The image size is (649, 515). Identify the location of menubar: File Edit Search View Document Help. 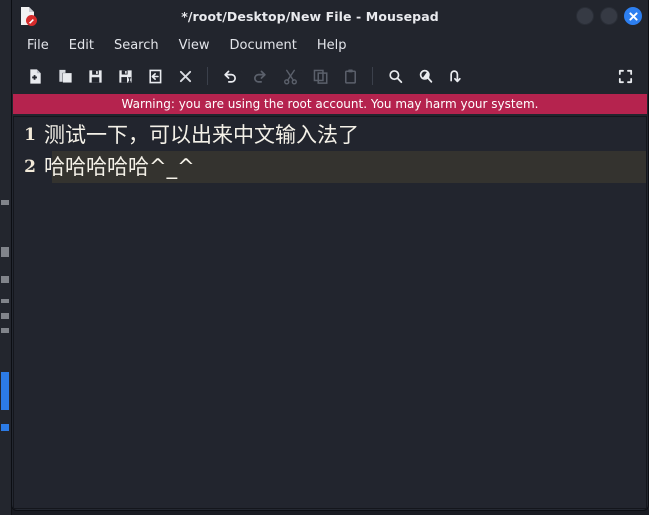
(330, 45).